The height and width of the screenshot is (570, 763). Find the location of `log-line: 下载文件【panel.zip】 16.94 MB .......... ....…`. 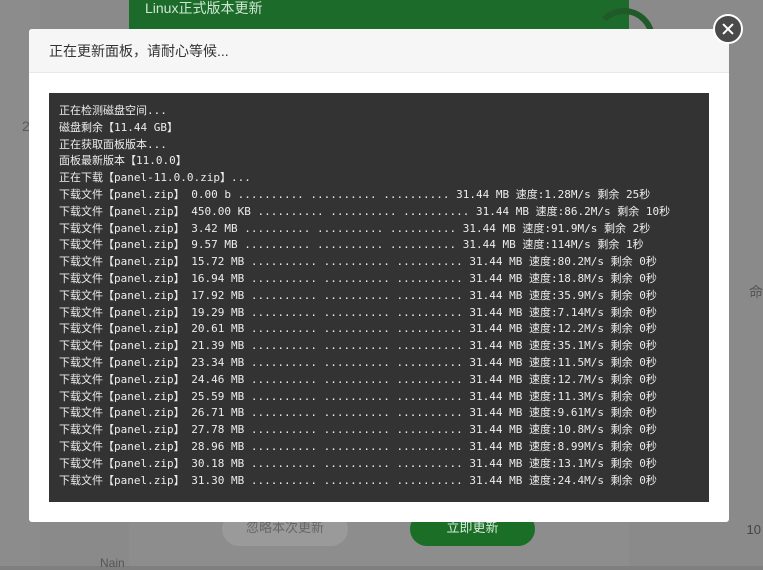

log-line: 下载文件【panel.zip】 16.94 MB .......... ....… is located at coordinates (358, 278).